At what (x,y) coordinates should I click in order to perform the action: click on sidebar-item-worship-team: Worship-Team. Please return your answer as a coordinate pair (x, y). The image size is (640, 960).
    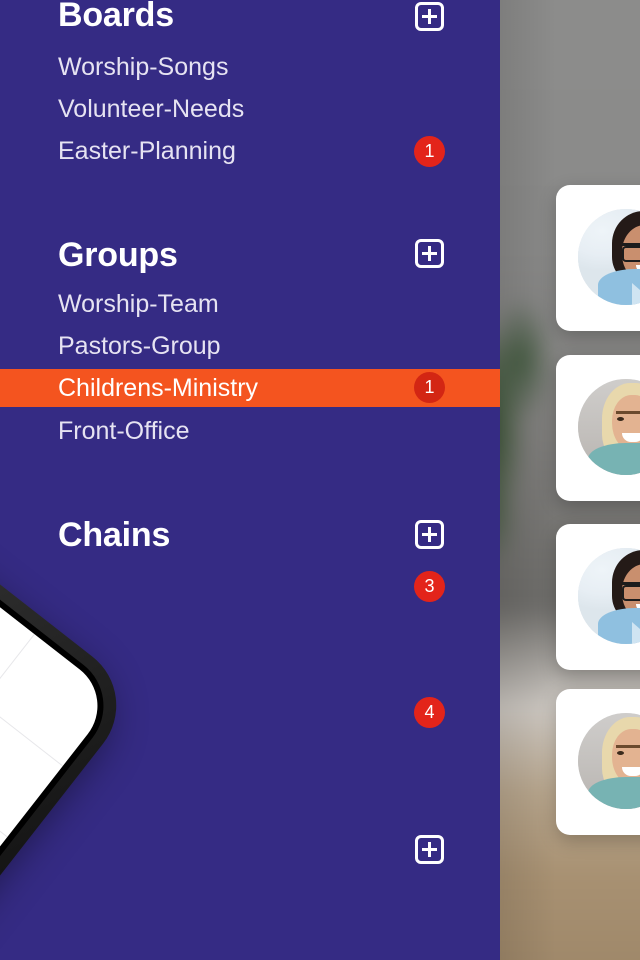
    Looking at the image, I should click on (250, 304).